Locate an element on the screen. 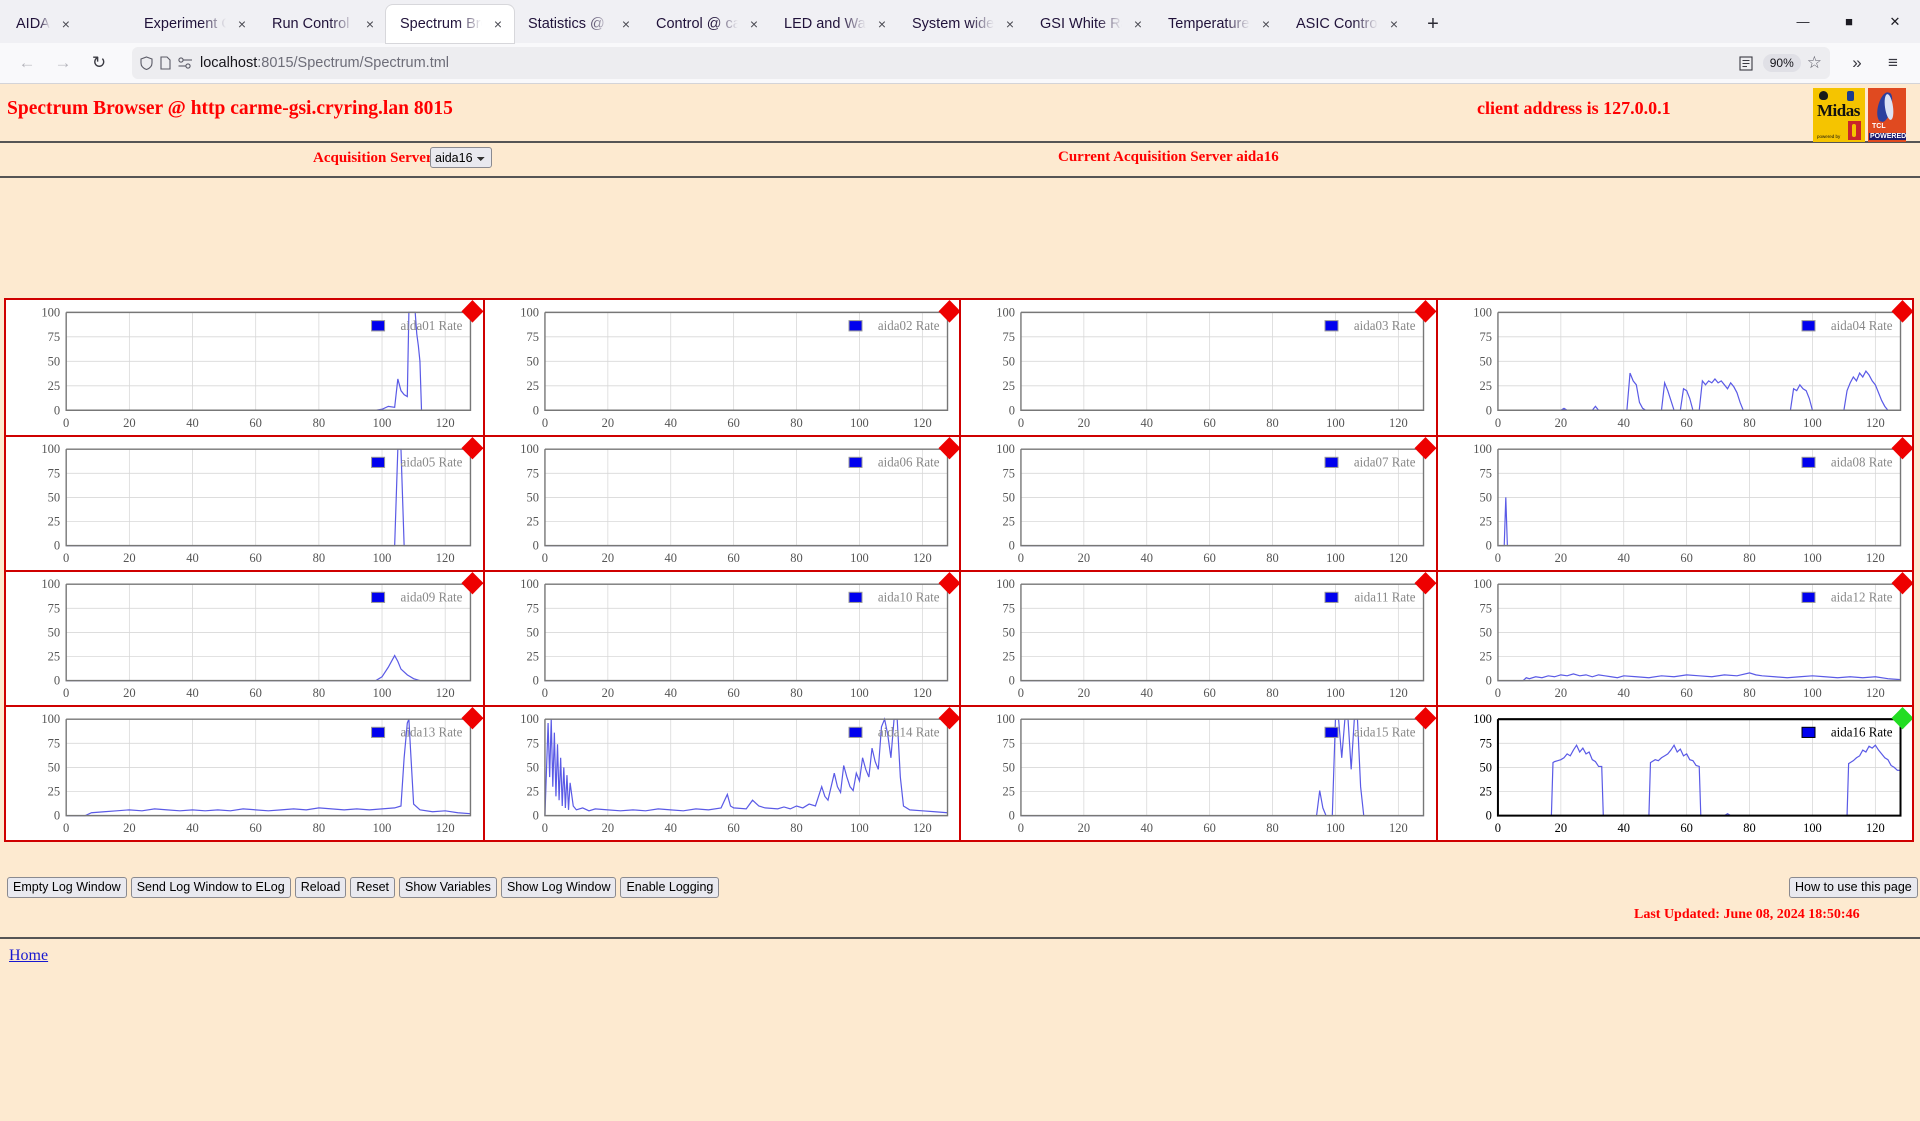  spectrum-panel: 0 25 50 75 100 0 20 40 60 80 100 120 aida02 Rate is located at coordinates (720, 367).